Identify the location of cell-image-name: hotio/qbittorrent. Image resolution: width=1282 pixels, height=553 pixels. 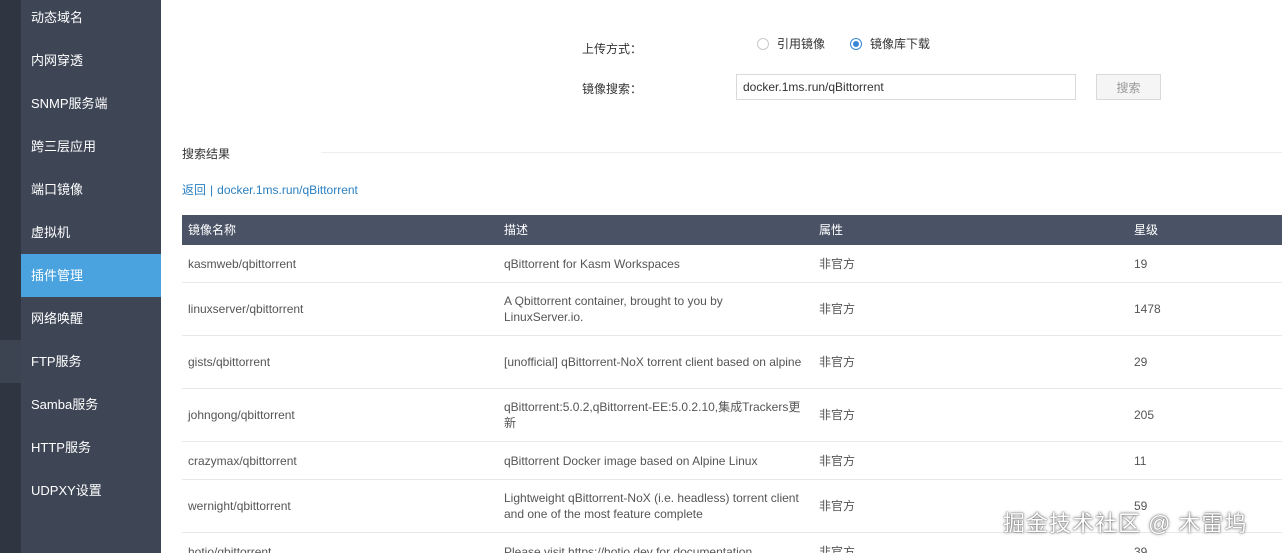
(230, 548).